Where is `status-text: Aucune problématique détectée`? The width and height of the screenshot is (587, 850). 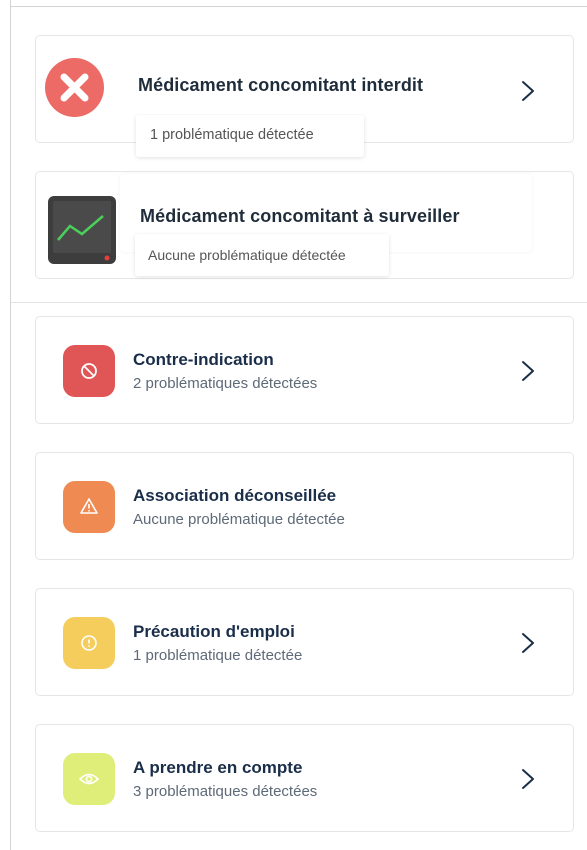 status-text: Aucune problématique détectée is located at coordinates (247, 255).